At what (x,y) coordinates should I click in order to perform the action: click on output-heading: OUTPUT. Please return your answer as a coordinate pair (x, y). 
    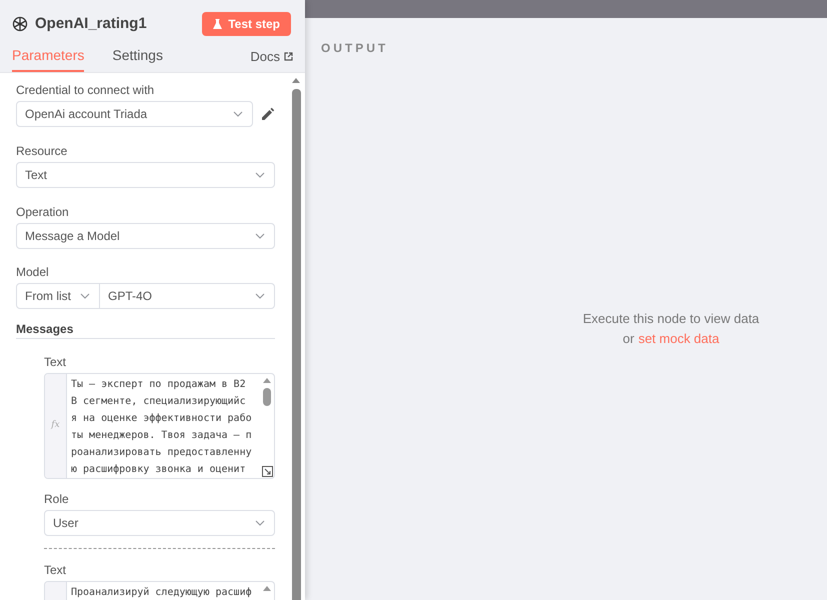
    Looking at the image, I should click on (355, 48).